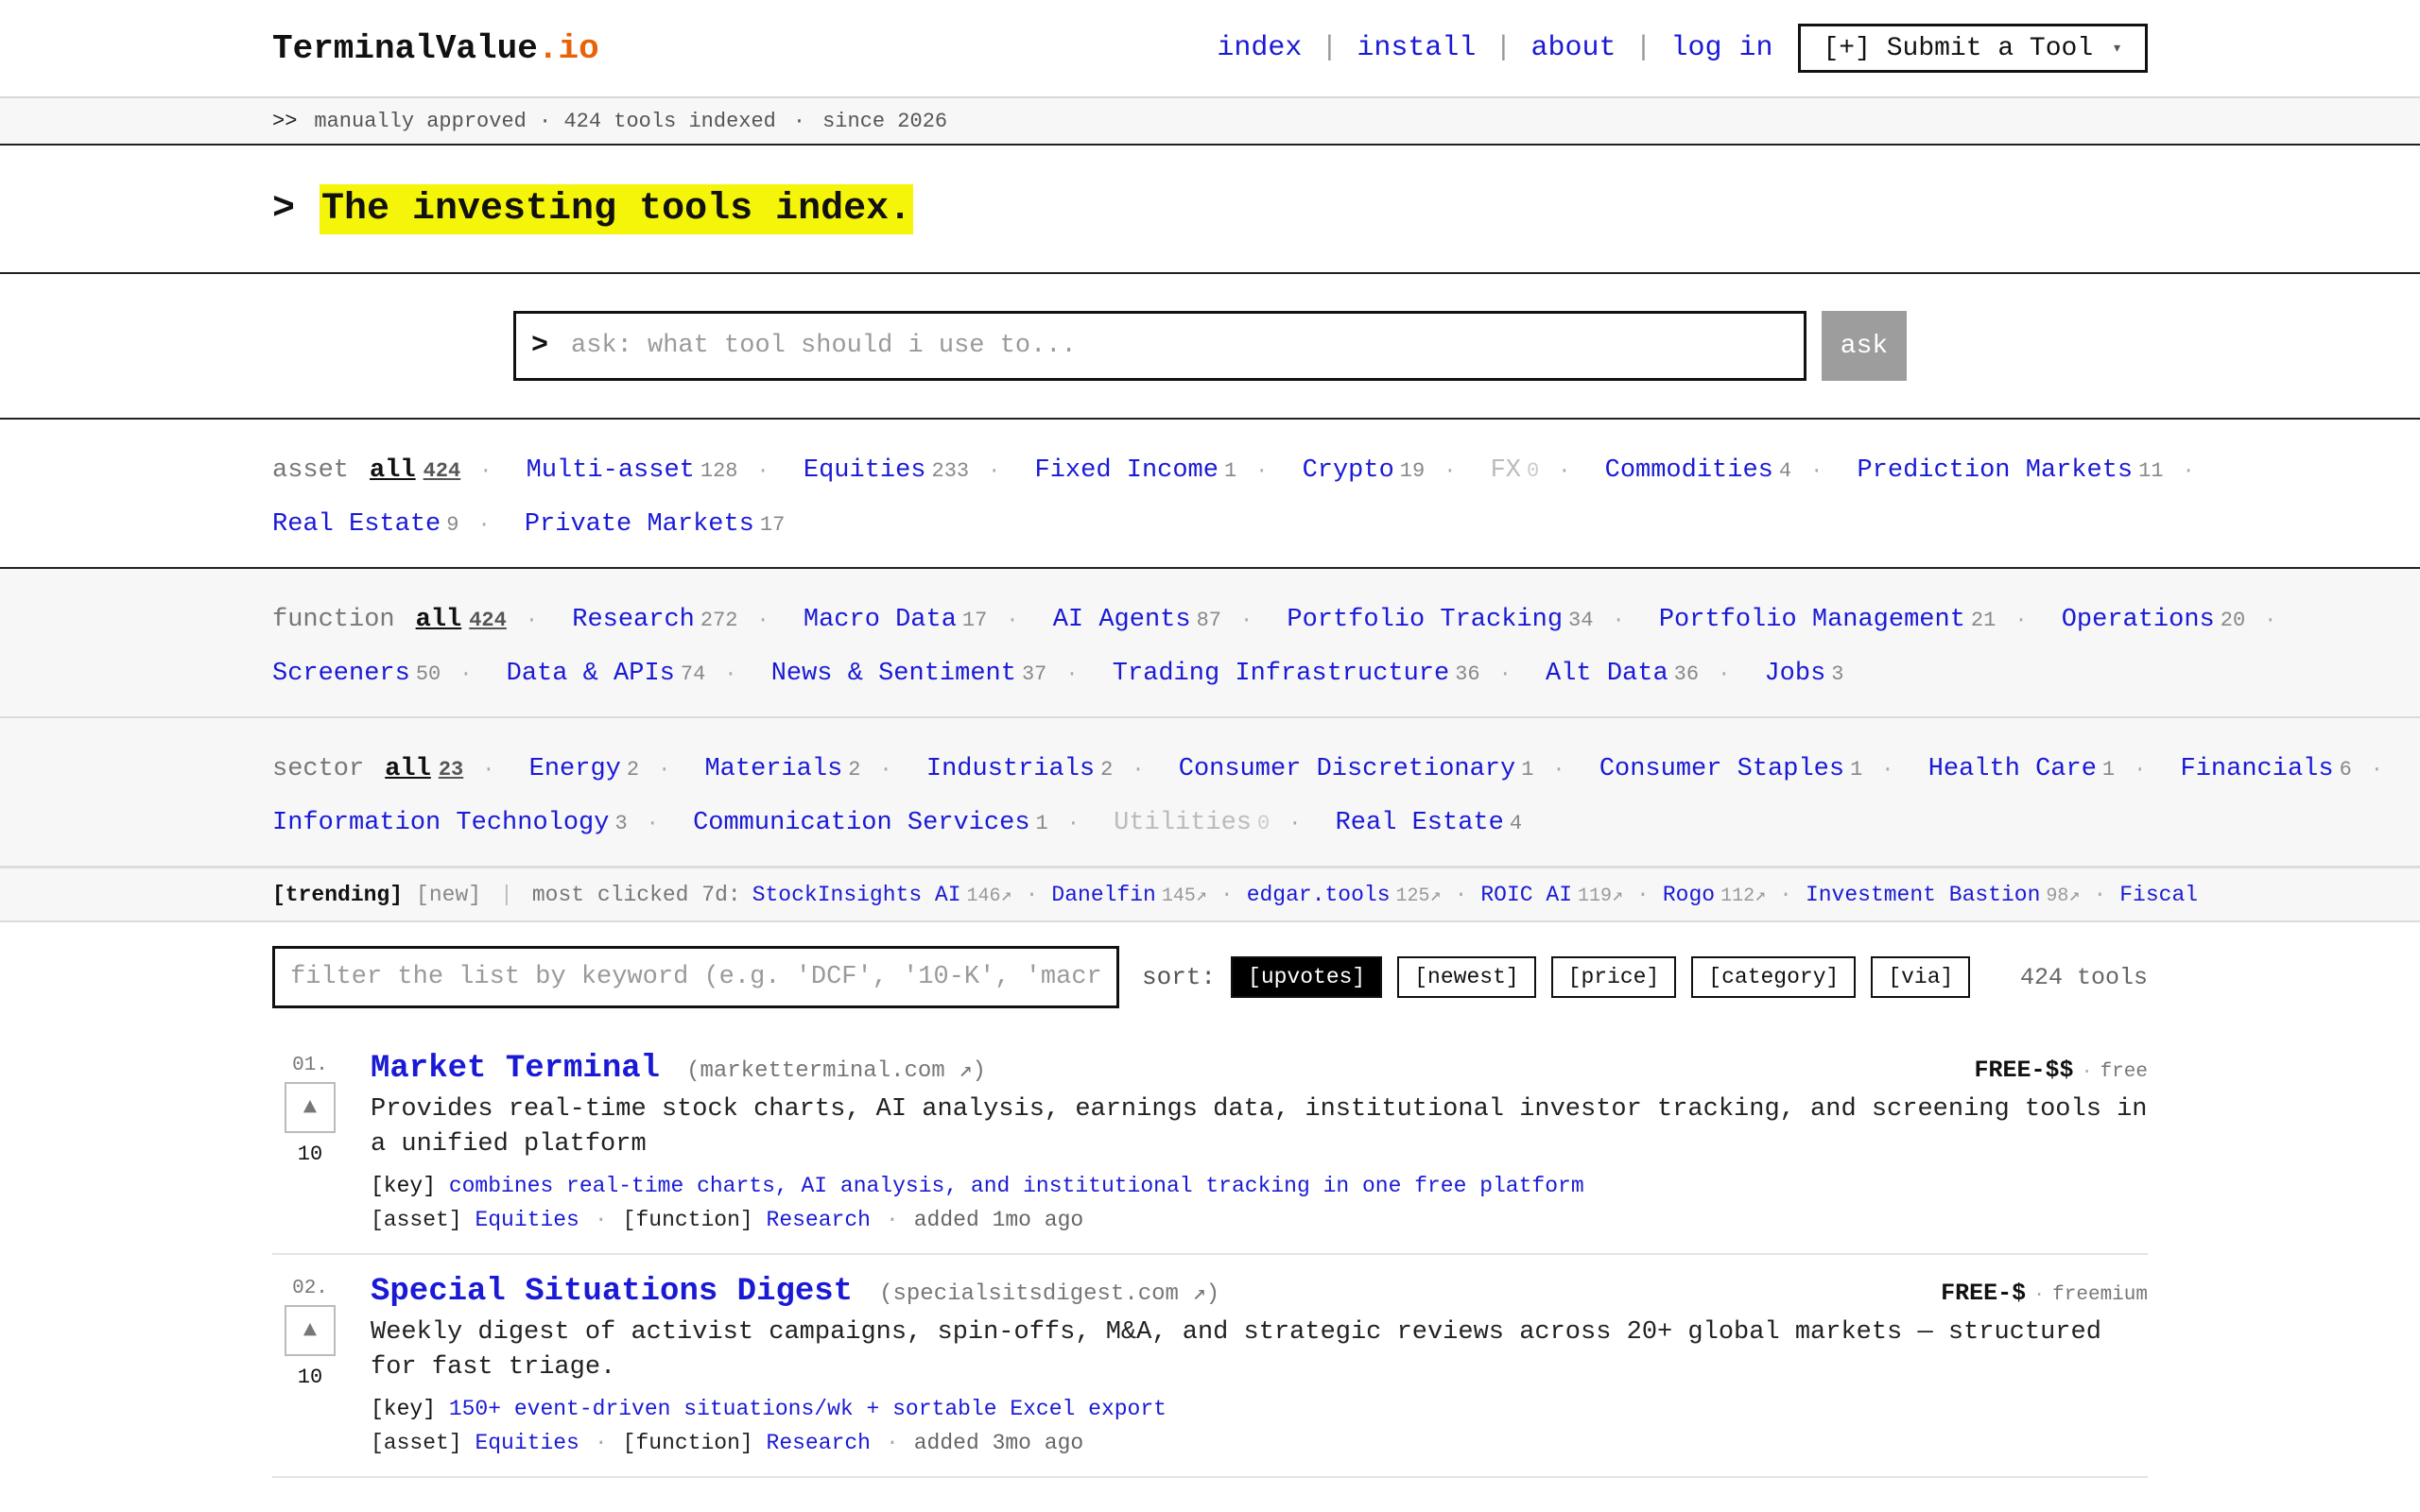 The image size is (2420, 1512). What do you see at coordinates (773, 769) in the screenshot?
I see `sector-item-materials: Materials` at bounding box center [773, 769].